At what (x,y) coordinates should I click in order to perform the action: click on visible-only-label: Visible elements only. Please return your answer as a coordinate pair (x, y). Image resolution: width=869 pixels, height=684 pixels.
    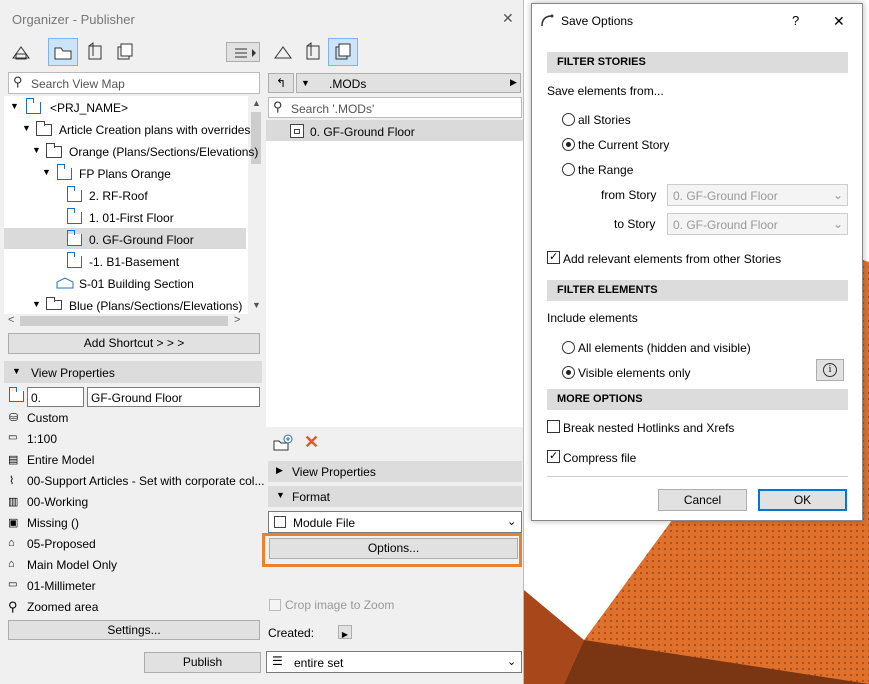
    Looking at the image, I should click on (634, 373).